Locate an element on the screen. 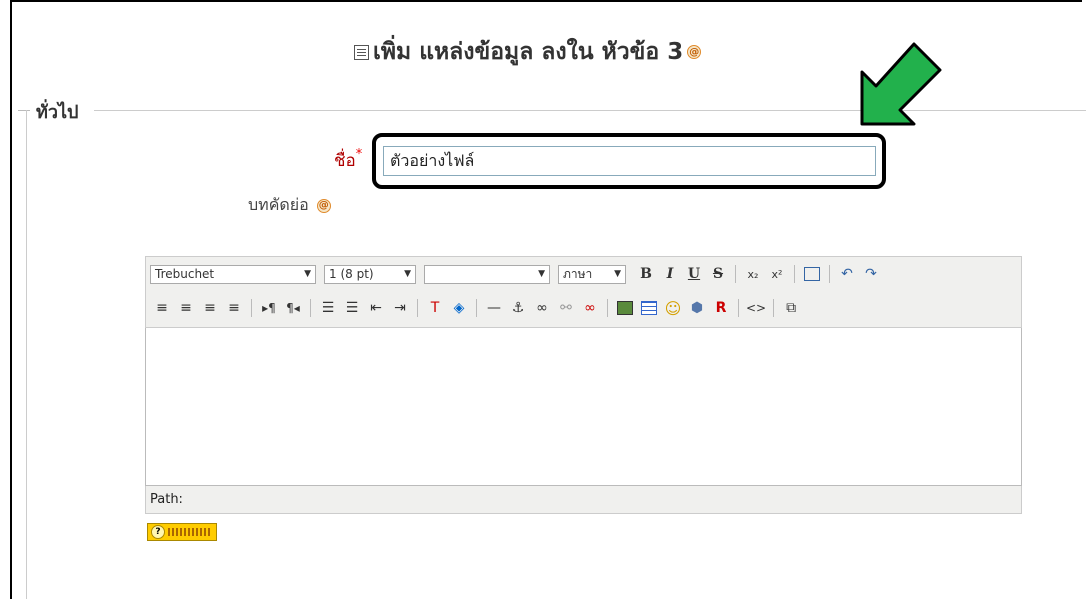  align-justify-icon: ≡ is located at coordinates (234, 308).